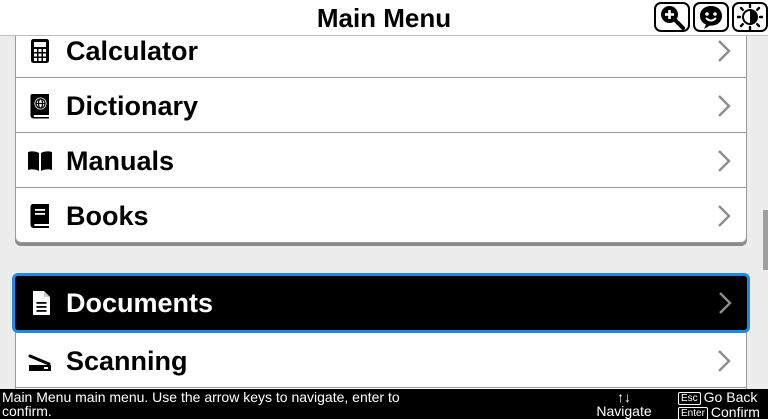 Image resolution: width=768 pixels, height=419 pixels. I want to click on book-icon, so click(40, 216).